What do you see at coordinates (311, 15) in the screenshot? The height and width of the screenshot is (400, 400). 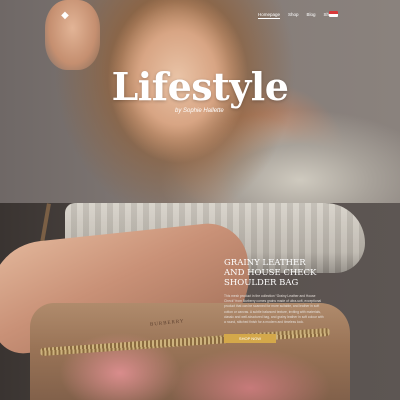 I see `nav-item-blog: Blog` at bounding box center [311, 15].